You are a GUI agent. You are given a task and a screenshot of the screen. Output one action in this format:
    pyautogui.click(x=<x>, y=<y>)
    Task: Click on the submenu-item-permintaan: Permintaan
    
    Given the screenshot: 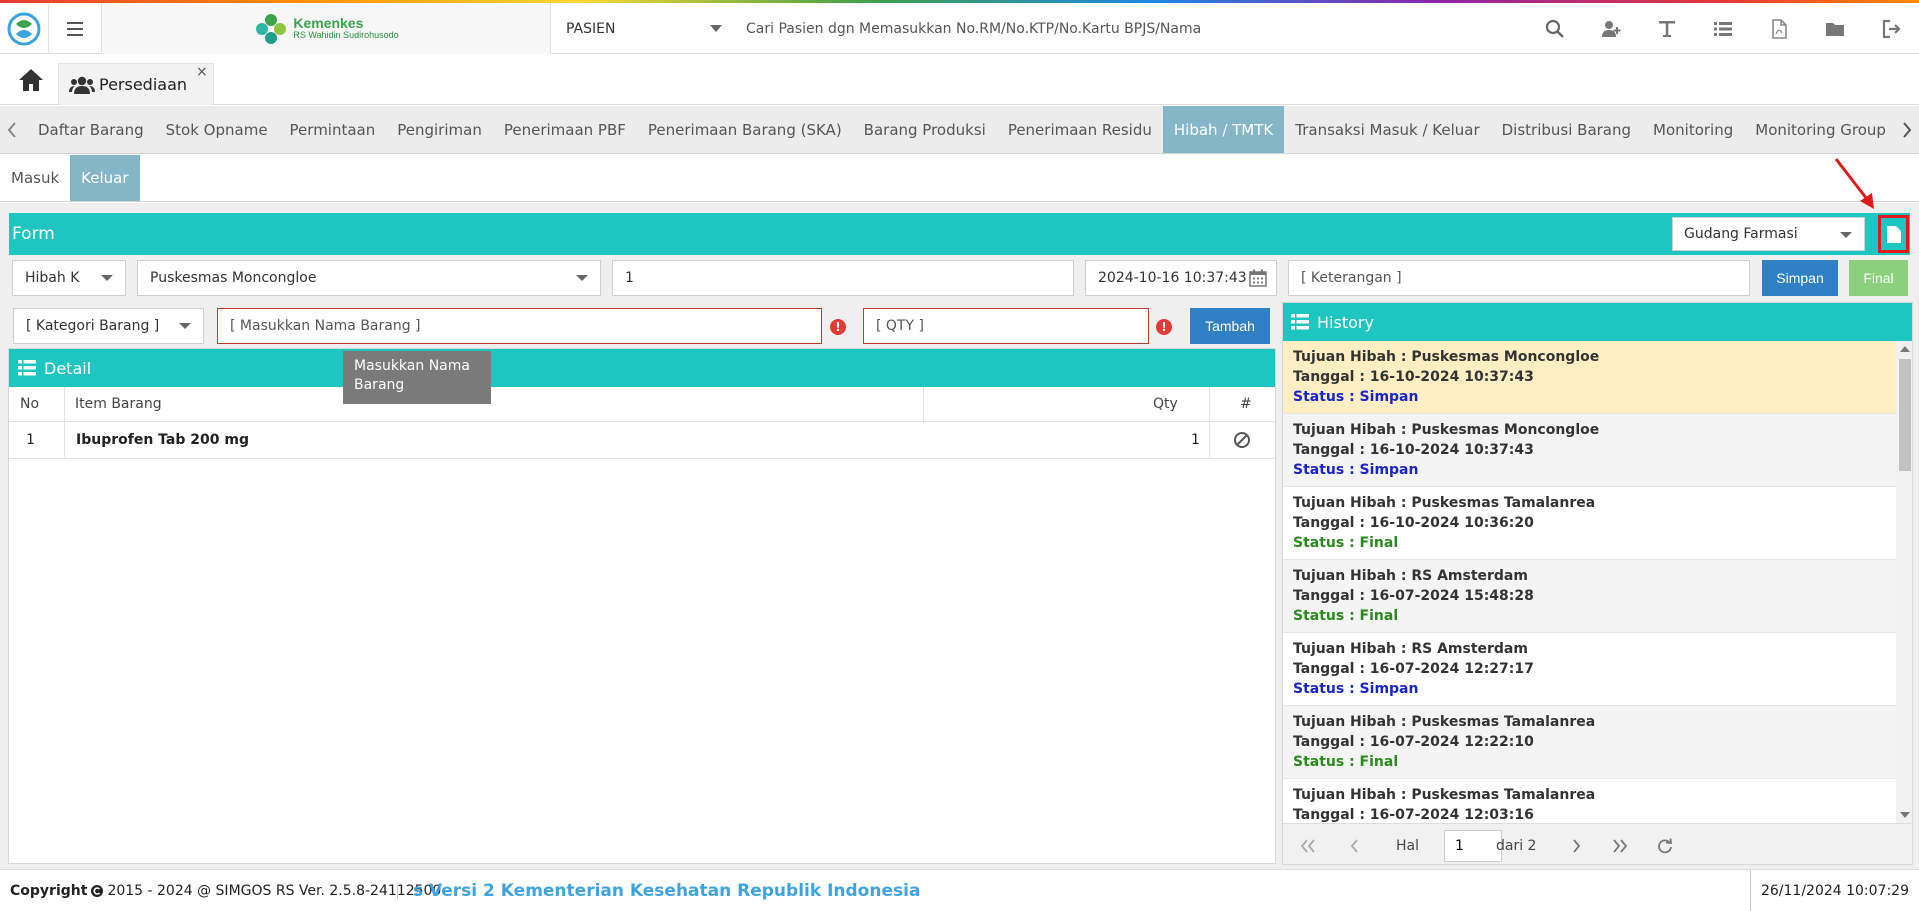 What is the action you would take?
    pyautogui.click(x=333, y=129)
    